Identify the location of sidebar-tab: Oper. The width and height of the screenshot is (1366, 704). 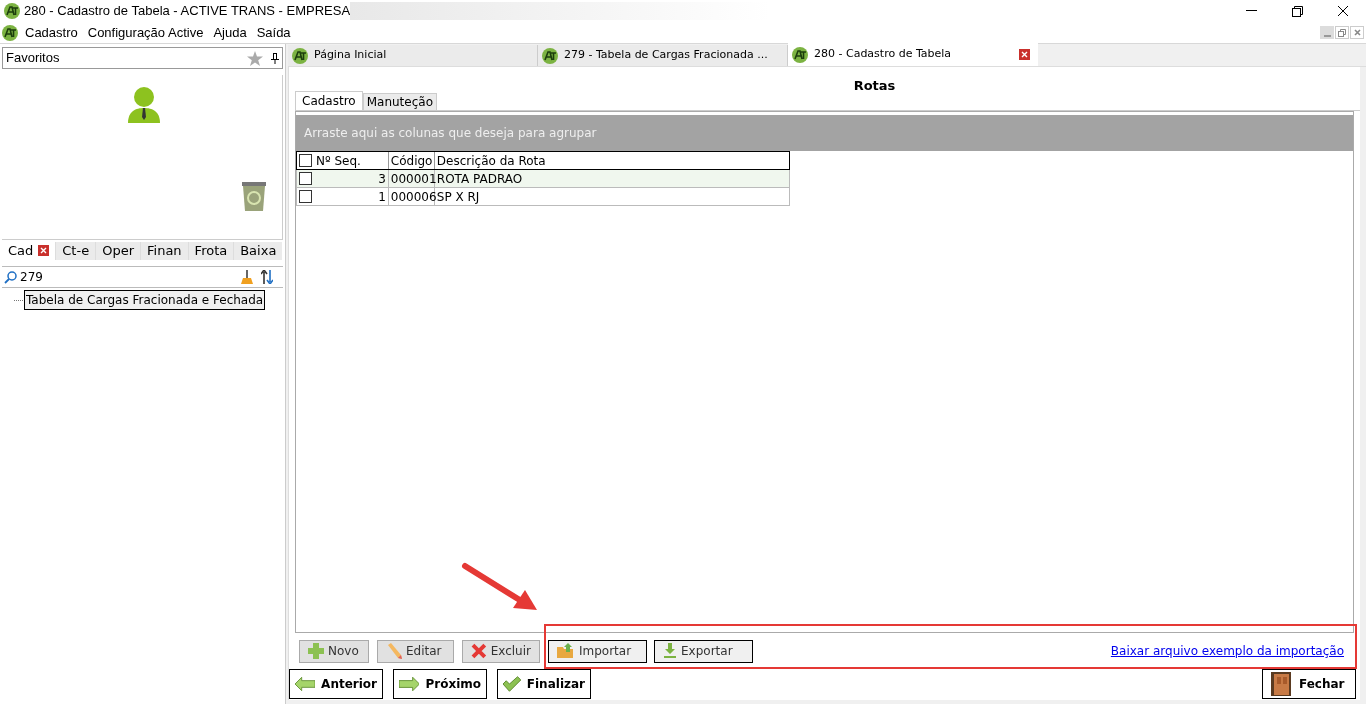
(117, 251).